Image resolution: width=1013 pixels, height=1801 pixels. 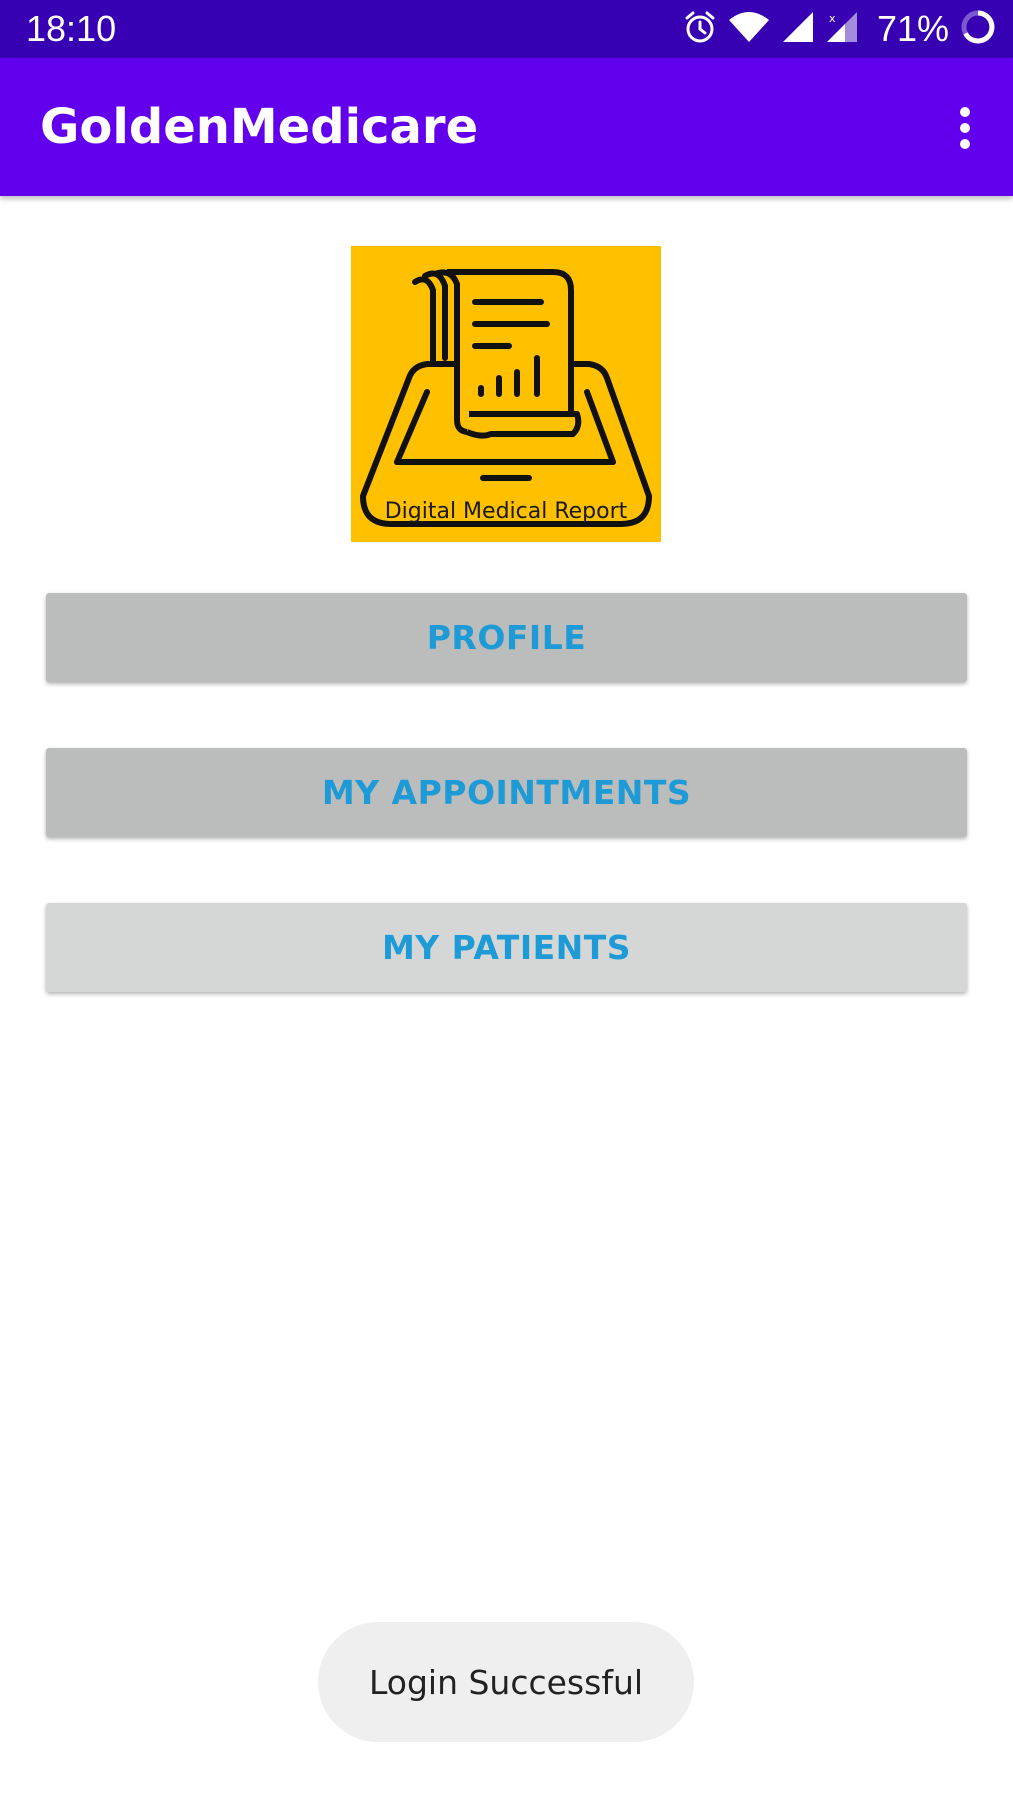 I want to click on signal-icon, so click(x=798, y=29).